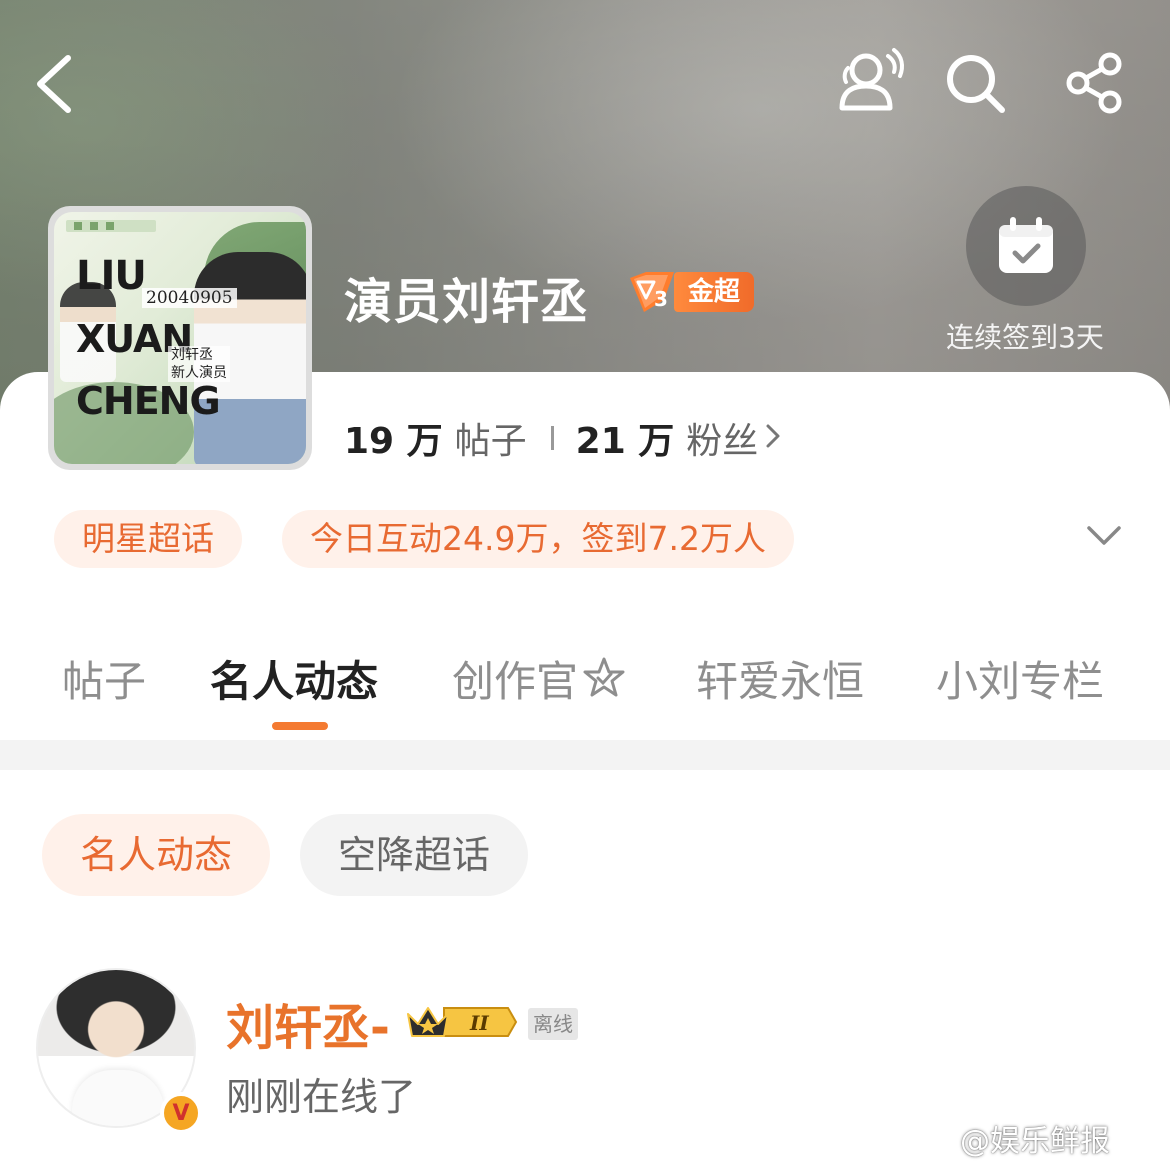  Describe the element at coordinates (1025, 337) in the screenshot. I see `checkin-streak-text: 连续签到3天` at that location.